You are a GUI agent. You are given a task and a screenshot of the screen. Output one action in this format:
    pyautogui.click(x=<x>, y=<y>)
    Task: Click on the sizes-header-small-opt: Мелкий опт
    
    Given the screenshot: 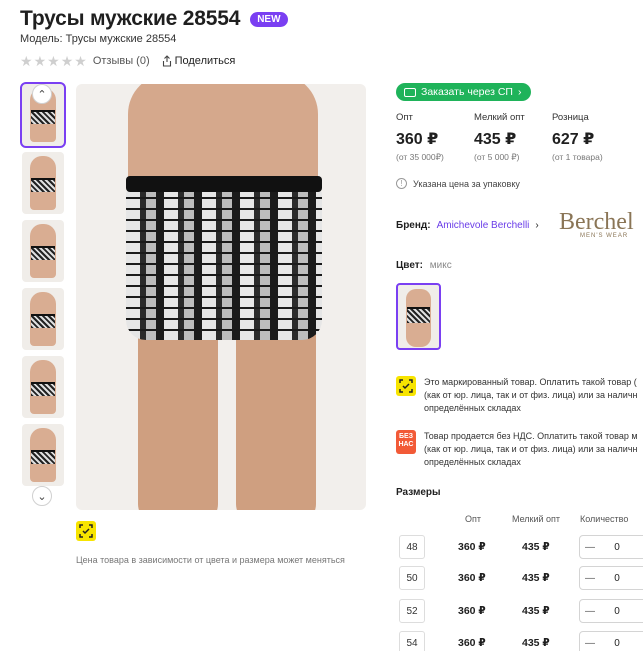 What is the action you would take?
    pyautogui.click(x=536, y=519)
    